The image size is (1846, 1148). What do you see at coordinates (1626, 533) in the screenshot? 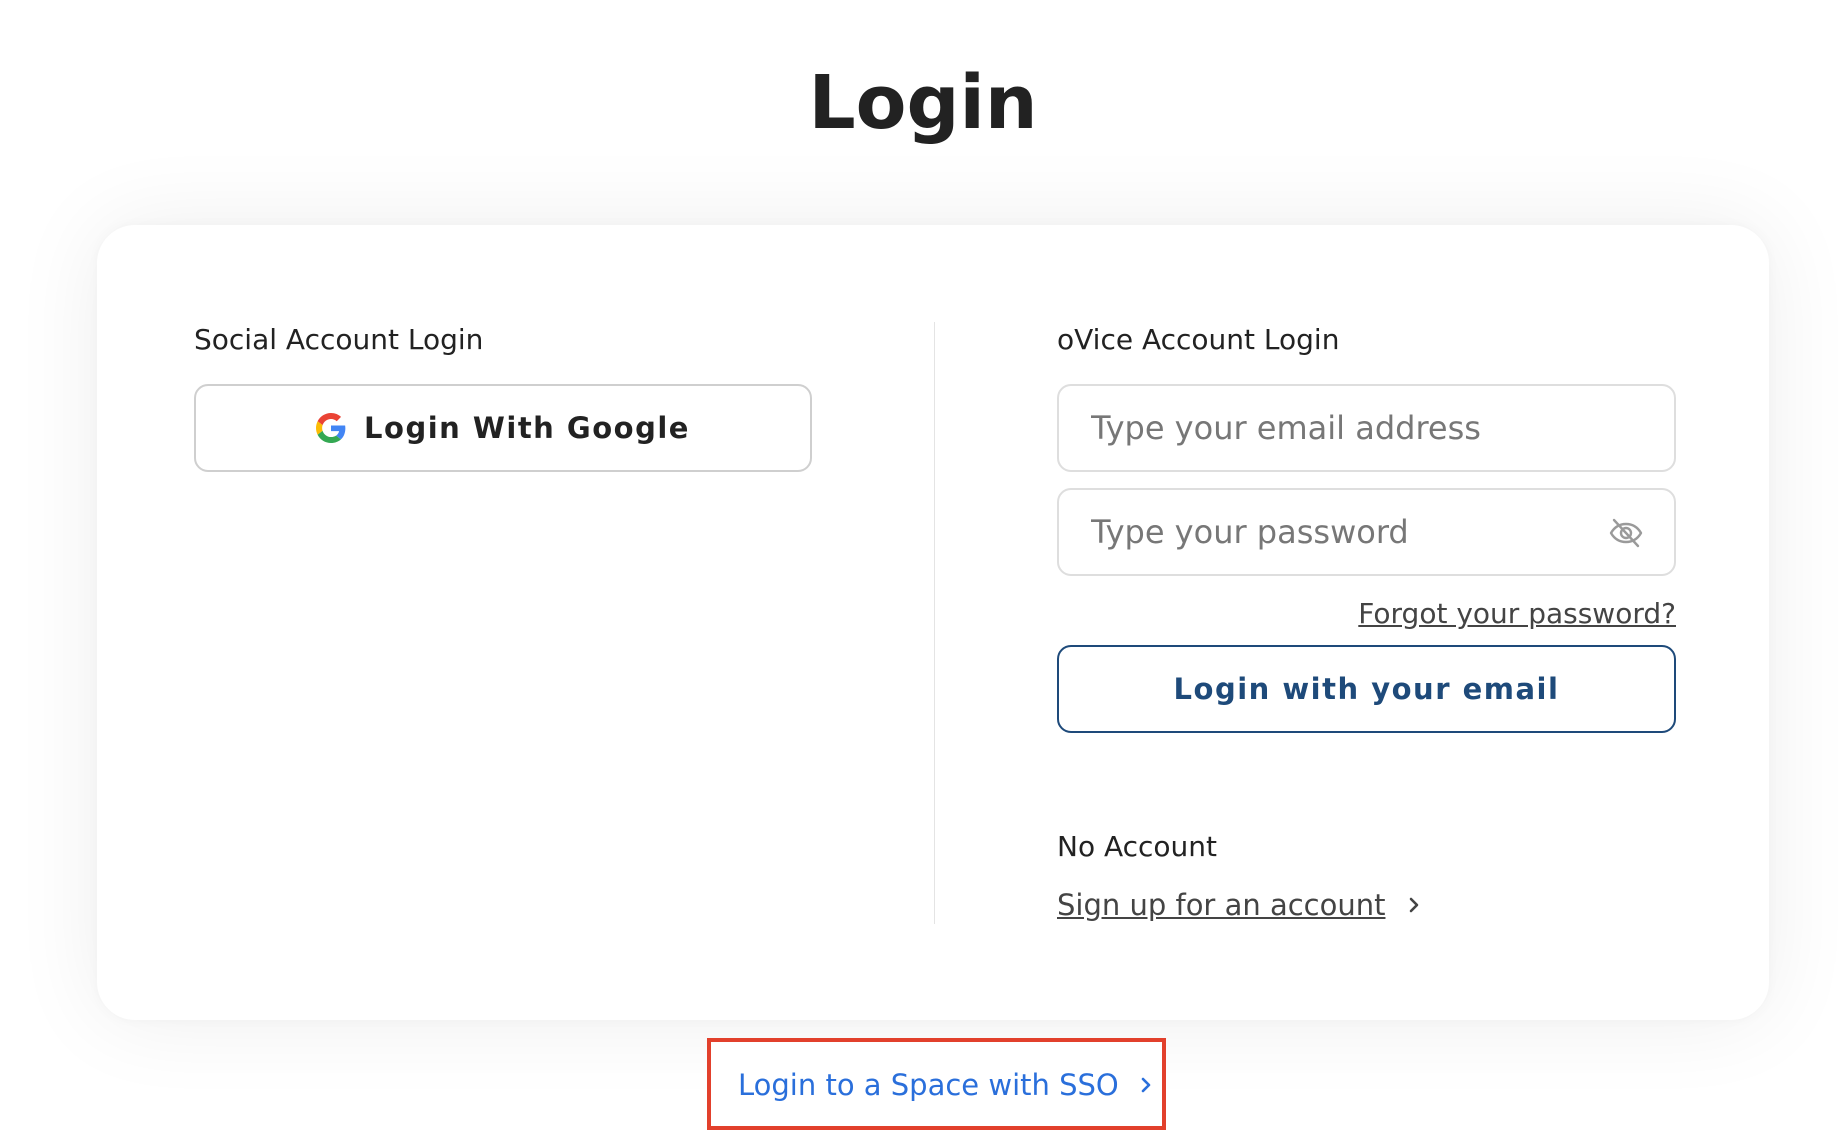
I see `eye-off-icon` at bounding box center [1626, 533].